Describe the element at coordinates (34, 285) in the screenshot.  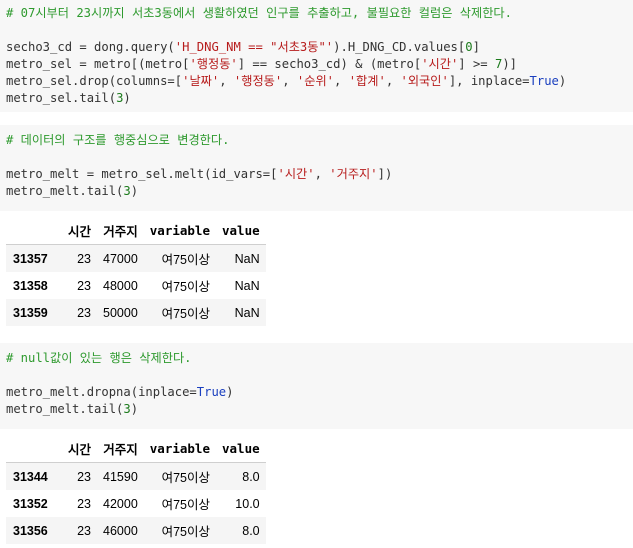
I see `row-index: 31358` at that location.